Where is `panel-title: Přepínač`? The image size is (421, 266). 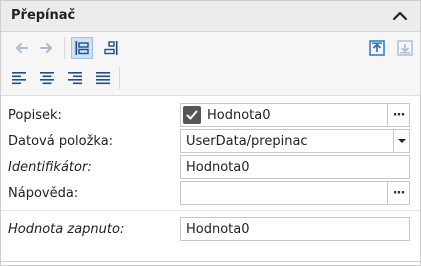
panel-title: Přepínač is located at coordinates (43, 15).